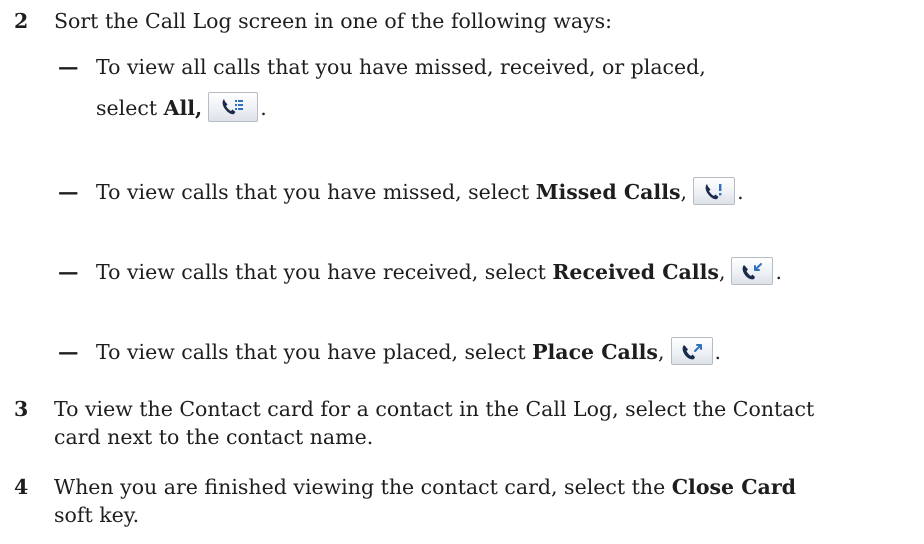 This screenshot has width=924, height=544. I want to click on step-number: 2, so click(21, 21).